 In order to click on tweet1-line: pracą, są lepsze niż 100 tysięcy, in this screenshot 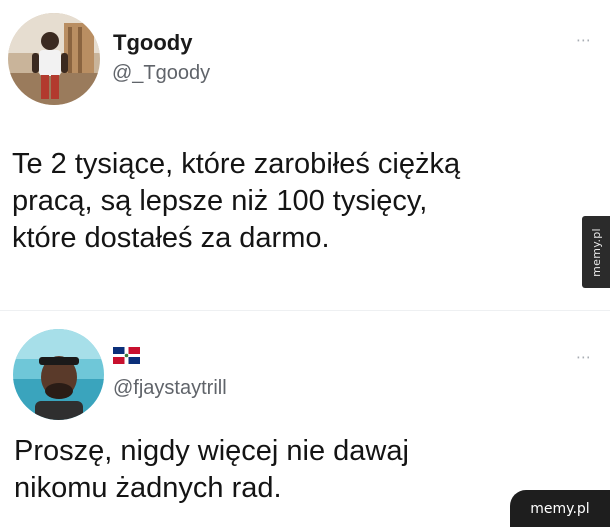, I will do `click(220, 201)`.